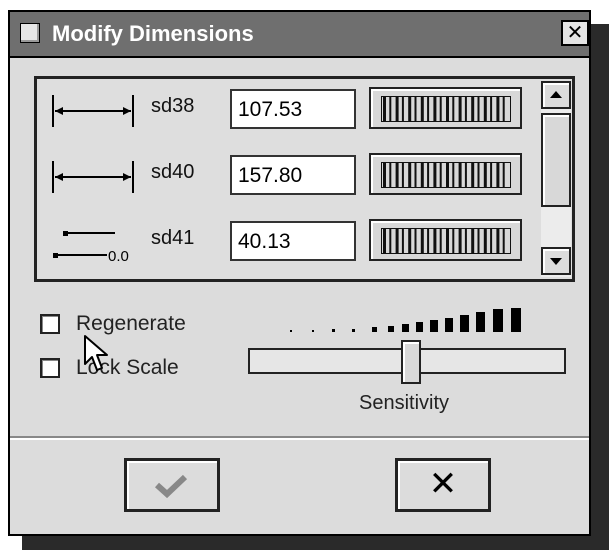 This screenshot has width=613, height=554. I want to click on dimension-row: 0.0 sd41 40.13, so click(289, 243).